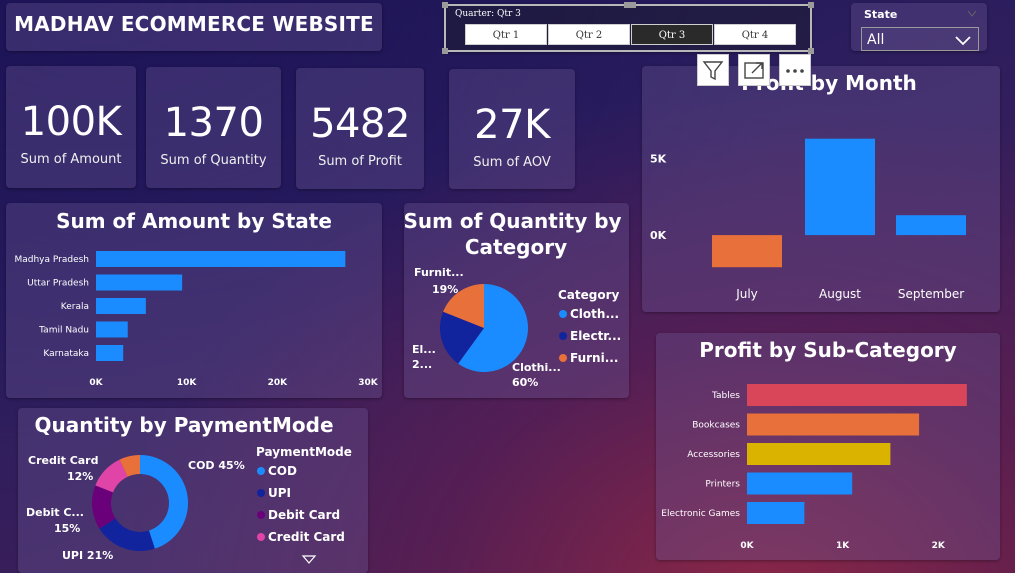 This screenshot has width=1015, height=573. I want to click on legend-title: Category, so click(589, 295).